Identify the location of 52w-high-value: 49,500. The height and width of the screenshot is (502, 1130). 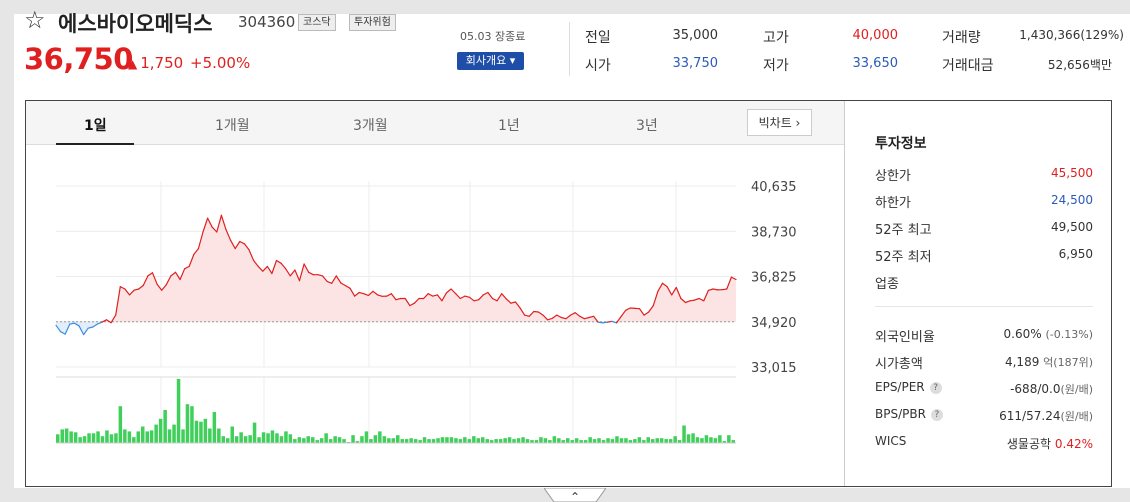
(1072, 227).